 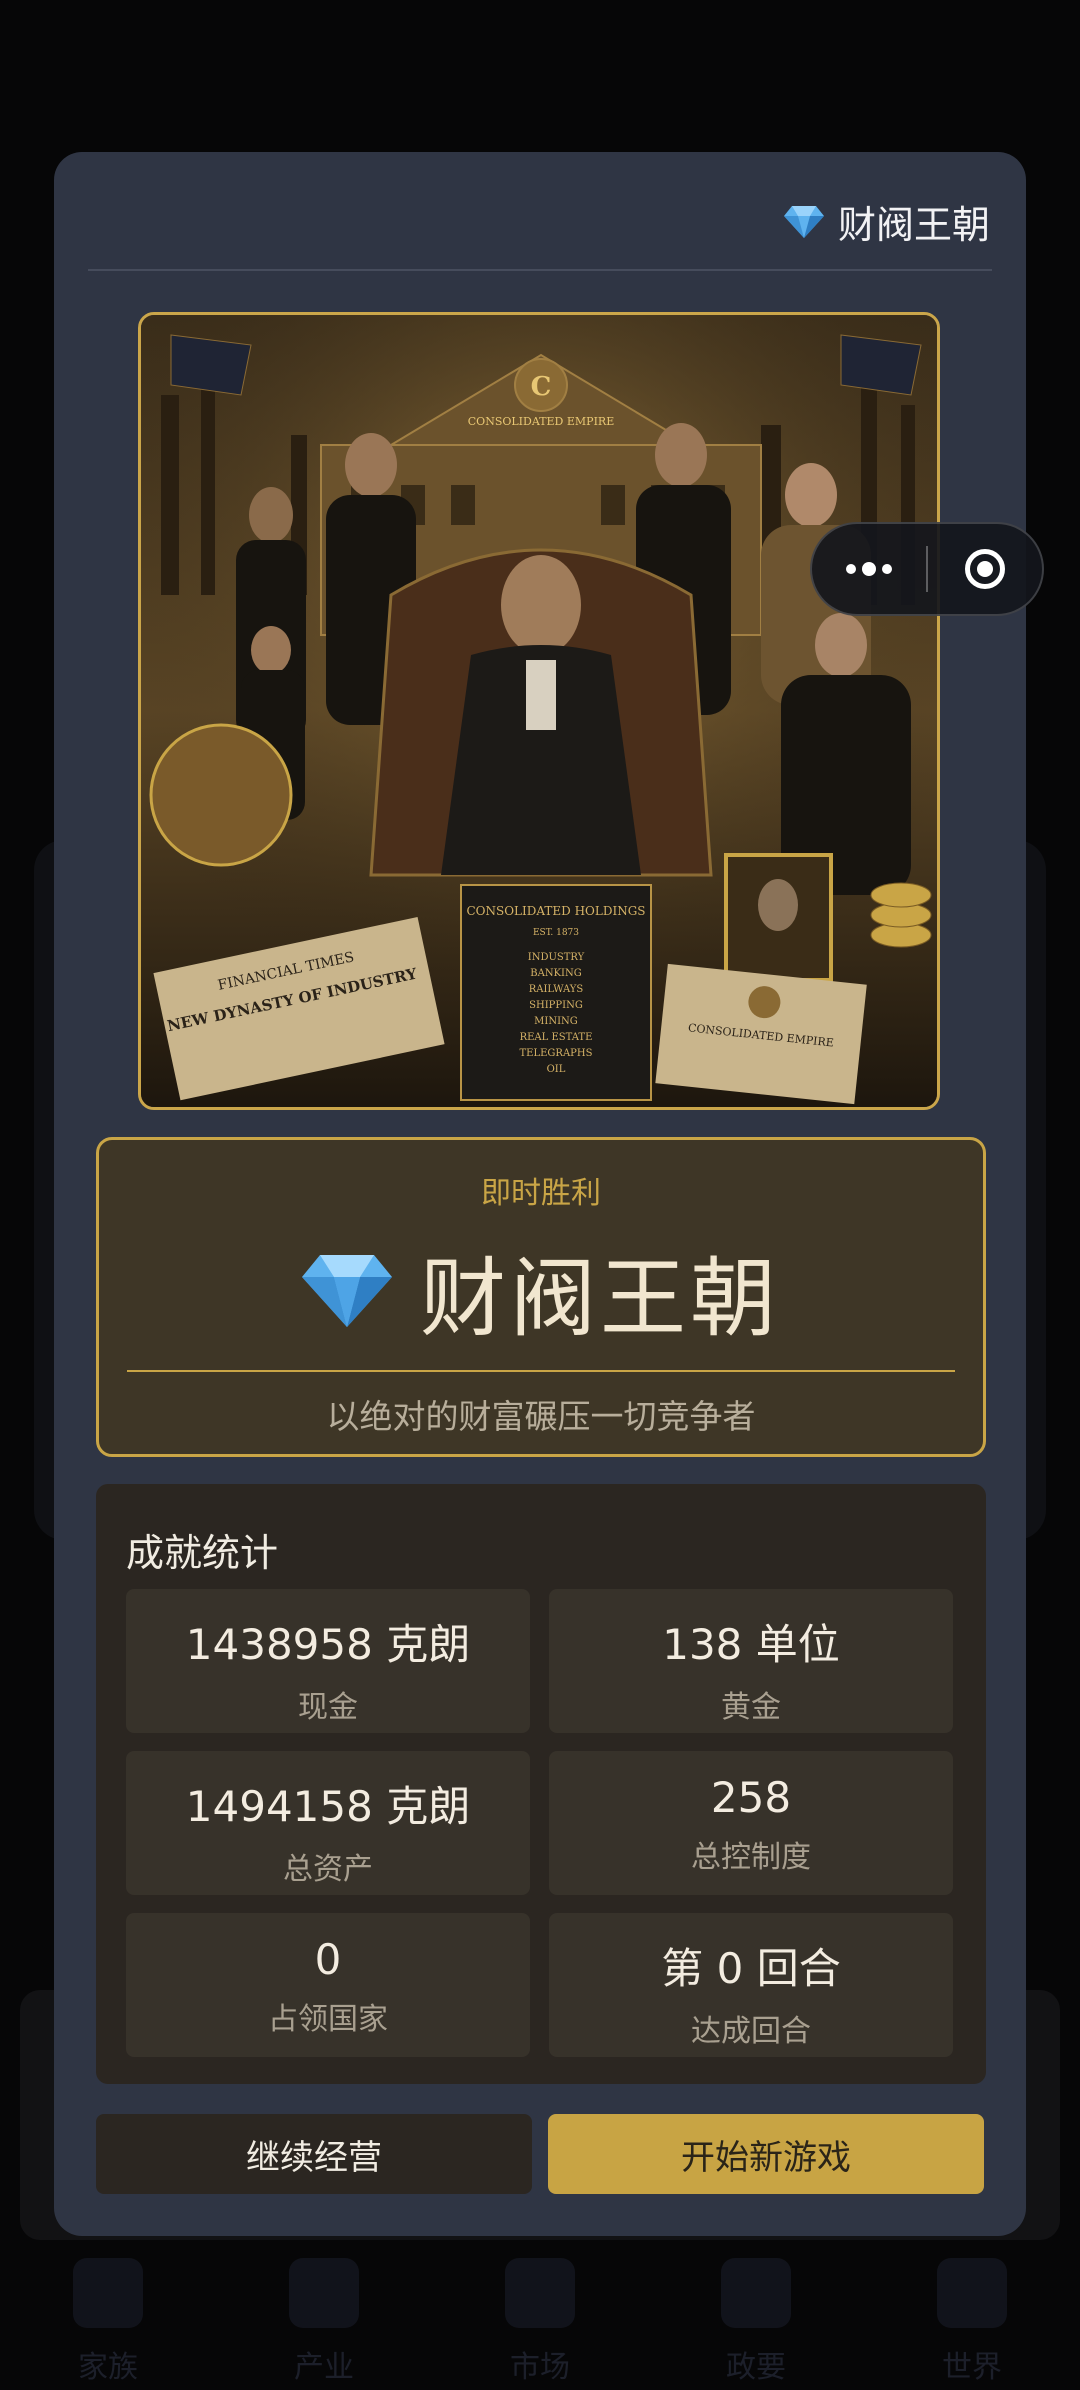 What do you see at coordinates (751, 1968) in the screenshot?
I see `stat-value: 第 0 回合` at bounding box center [751, 1968].